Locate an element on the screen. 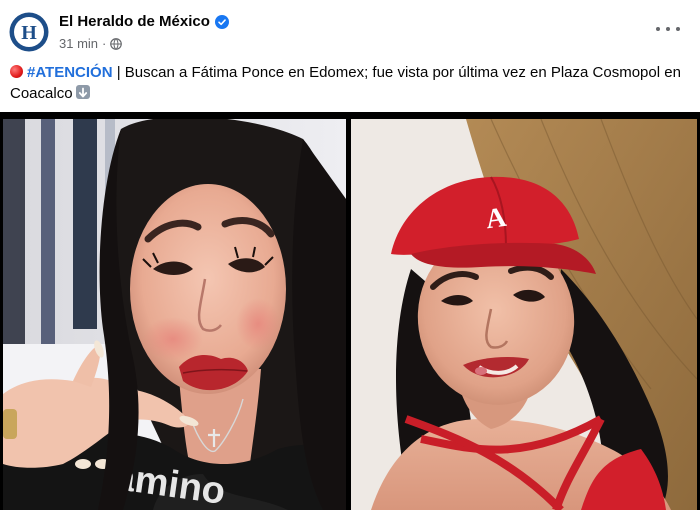  avatar-letter: H is located at coordinates (29, 33).